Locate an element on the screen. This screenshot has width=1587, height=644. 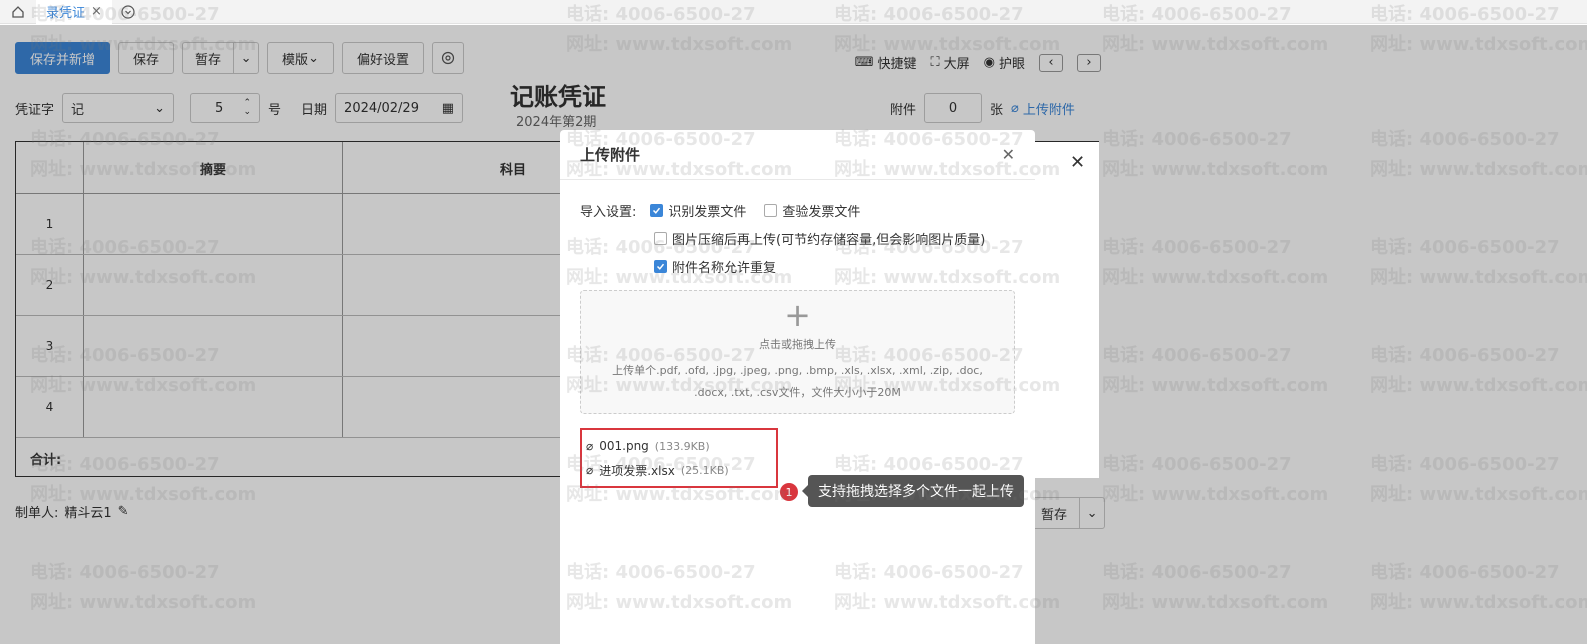
dropzone-title: 点击或拖拽上传 is located at coordinates (797, 344).